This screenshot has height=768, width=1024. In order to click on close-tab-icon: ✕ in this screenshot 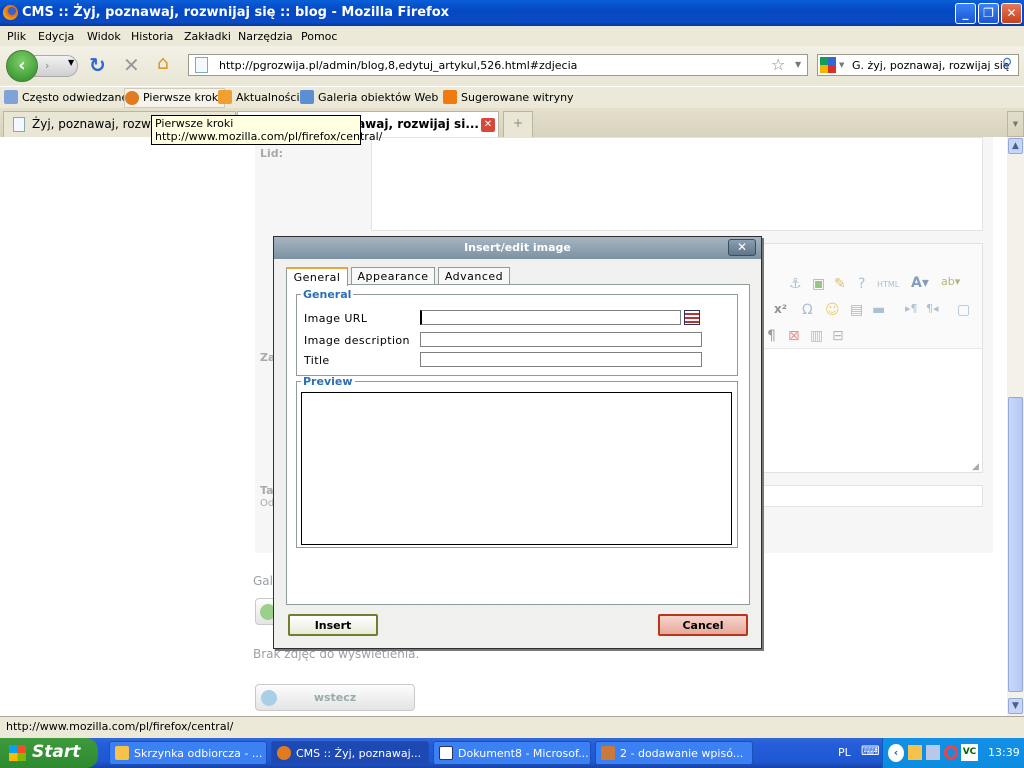, I will do `click(488, 125)`.